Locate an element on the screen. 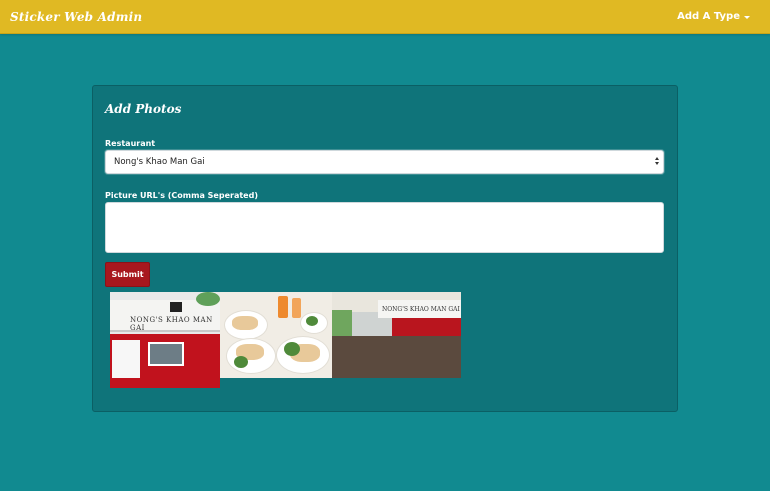 Image resolution: width=770 pixels, height=491 pixels. cart-sign-text: NONG'S KHAO MAN GAI is located at coordinates (421, 309).